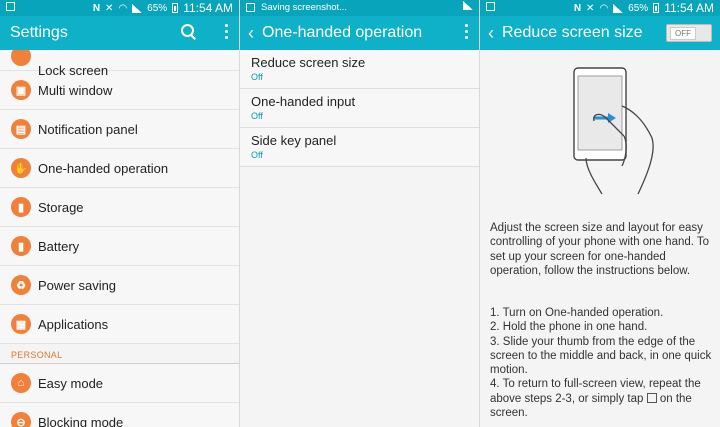 The width and height of the screenshot is (720, 427). Describe the element at coordinates (73, 70) in the screenshot. I see `settings-item-label: Lock screen` at that location.